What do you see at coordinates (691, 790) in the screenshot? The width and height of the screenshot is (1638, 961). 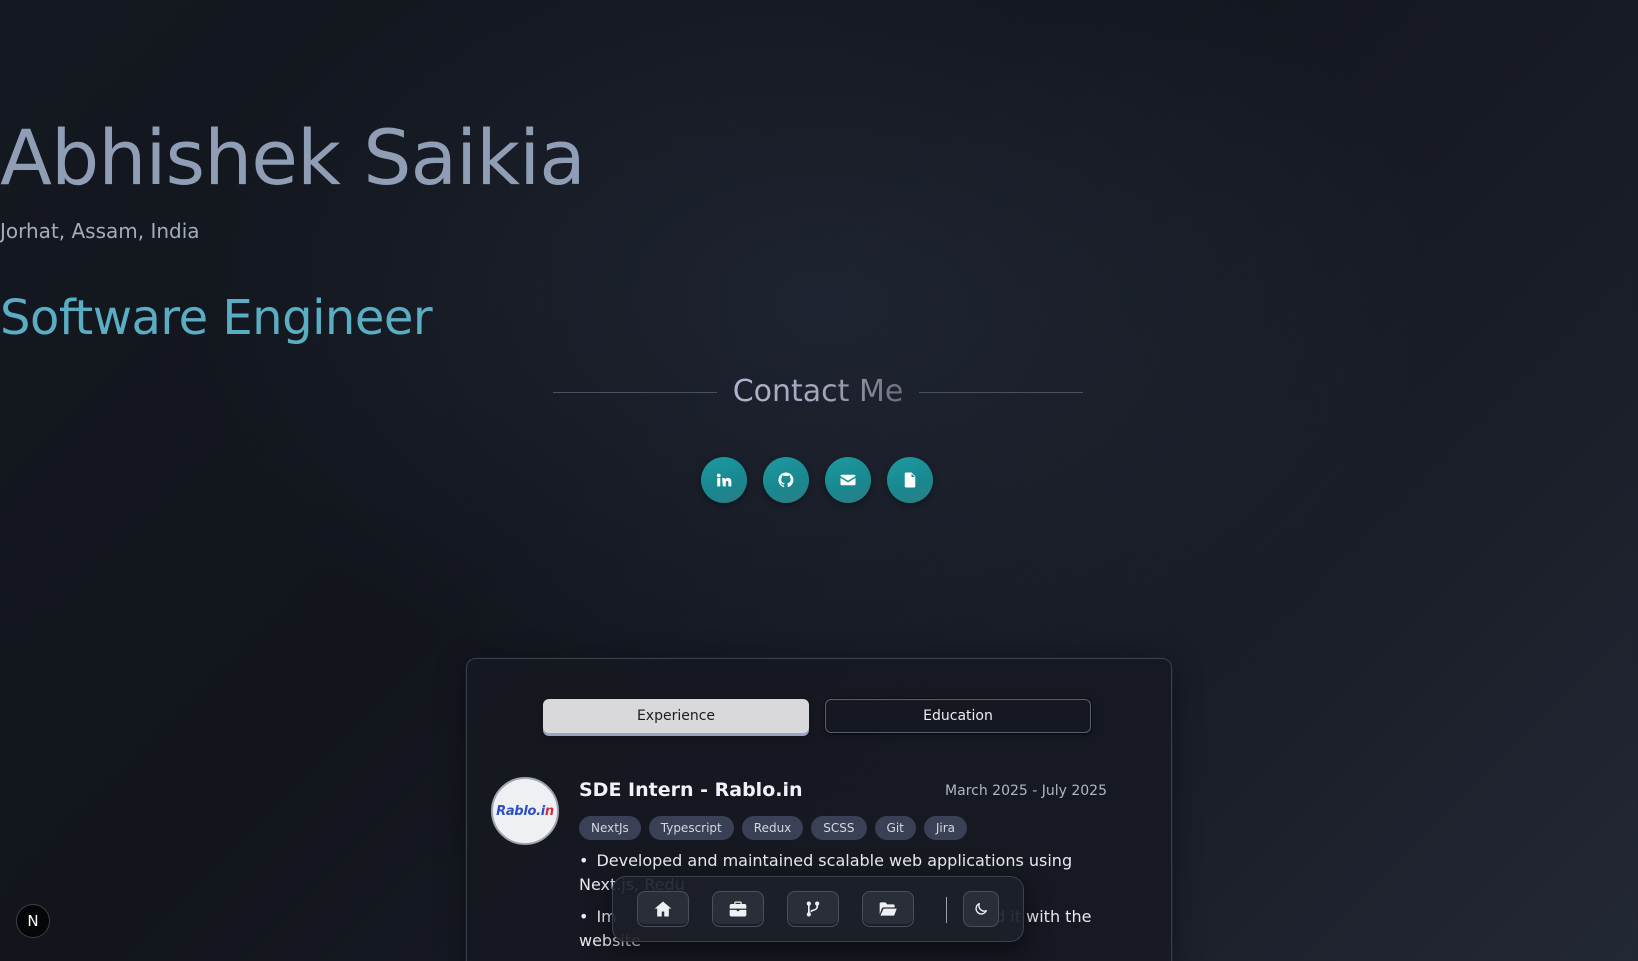 I see `experience-title: SDE Intern - Rablo.in` at bounding box center [691, 790].